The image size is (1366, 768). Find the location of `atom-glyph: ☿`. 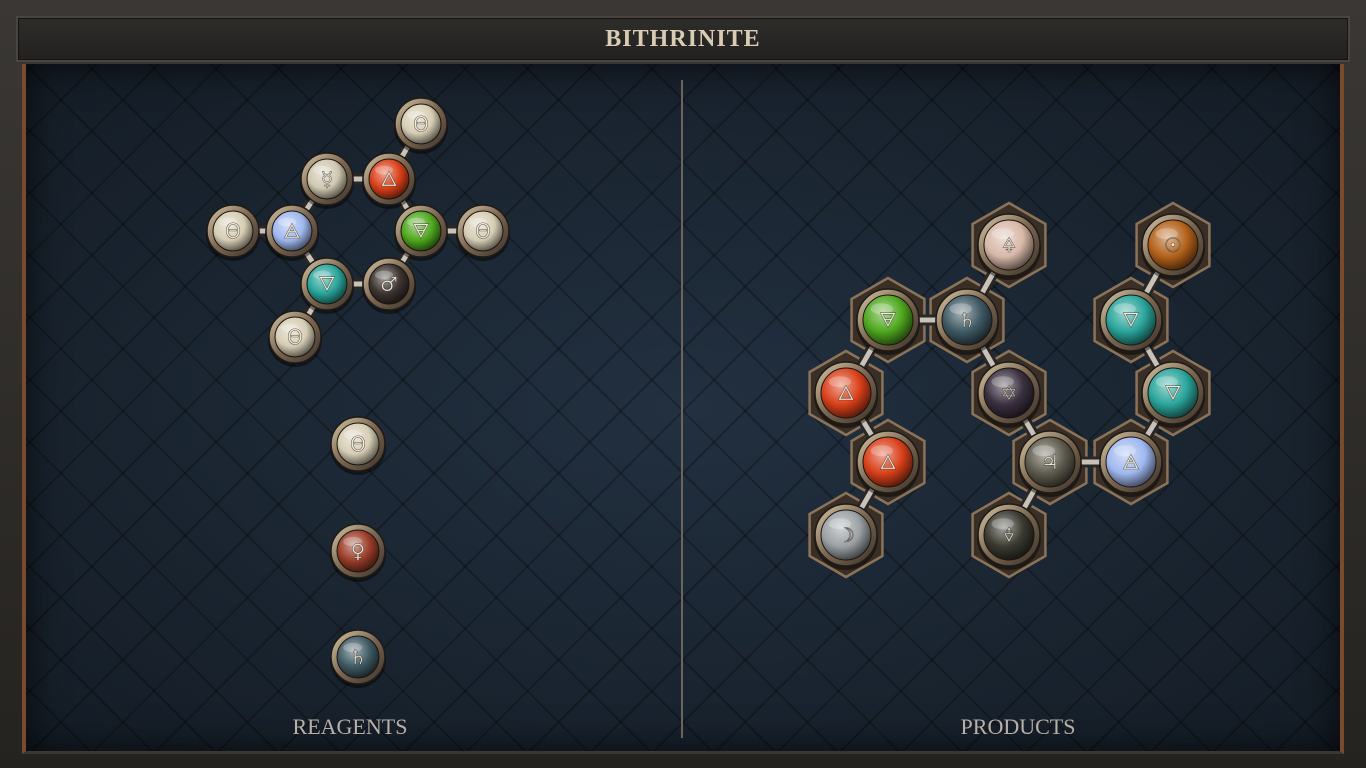

atom-glyph: ☿ is located at coordinates (327, 179).